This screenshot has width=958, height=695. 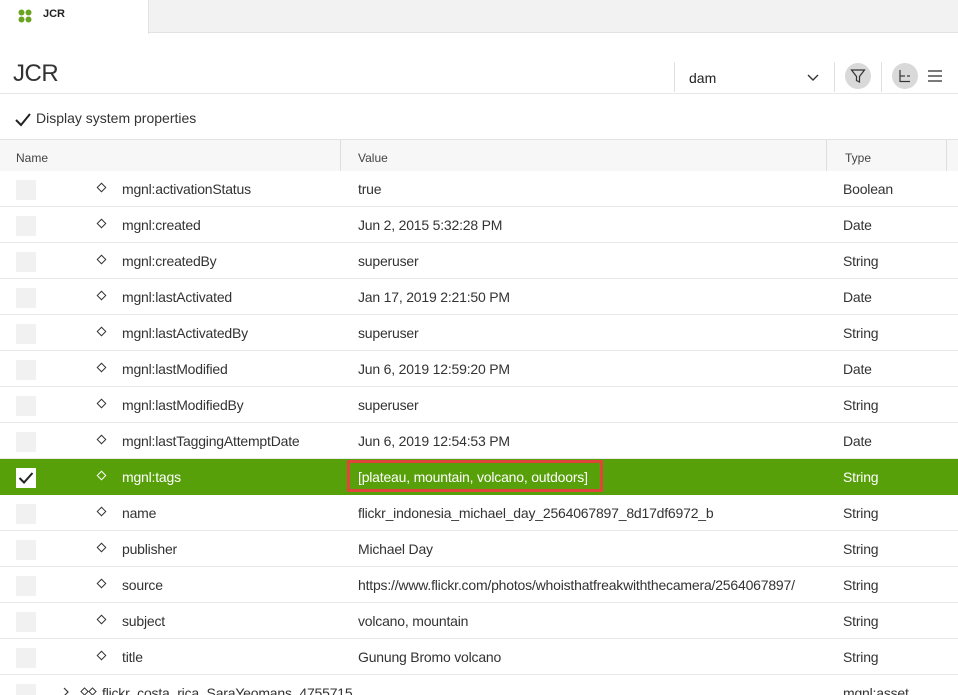 What do you see at coordinates (479, 189) in the screenshot?
I see `table-row: mgnl:activationStatus true Boolean` at bounding box center [479, 189].